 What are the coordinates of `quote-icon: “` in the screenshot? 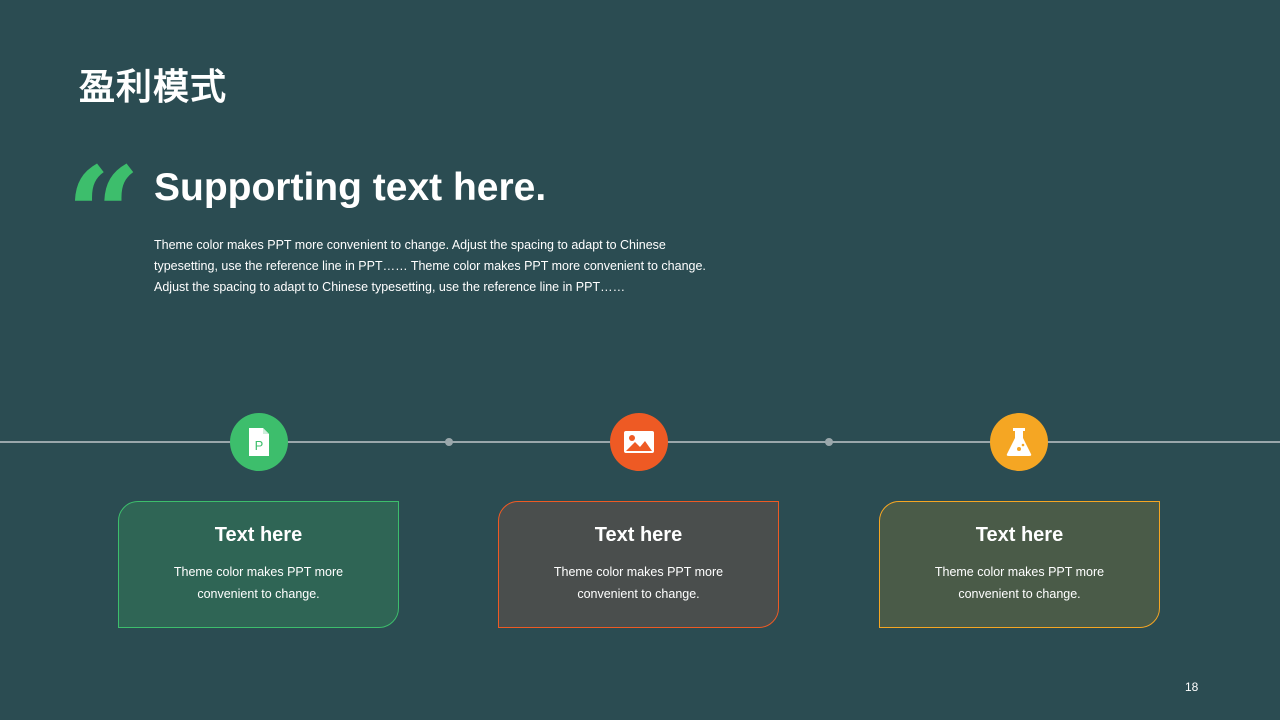 It's located at (103, 214).